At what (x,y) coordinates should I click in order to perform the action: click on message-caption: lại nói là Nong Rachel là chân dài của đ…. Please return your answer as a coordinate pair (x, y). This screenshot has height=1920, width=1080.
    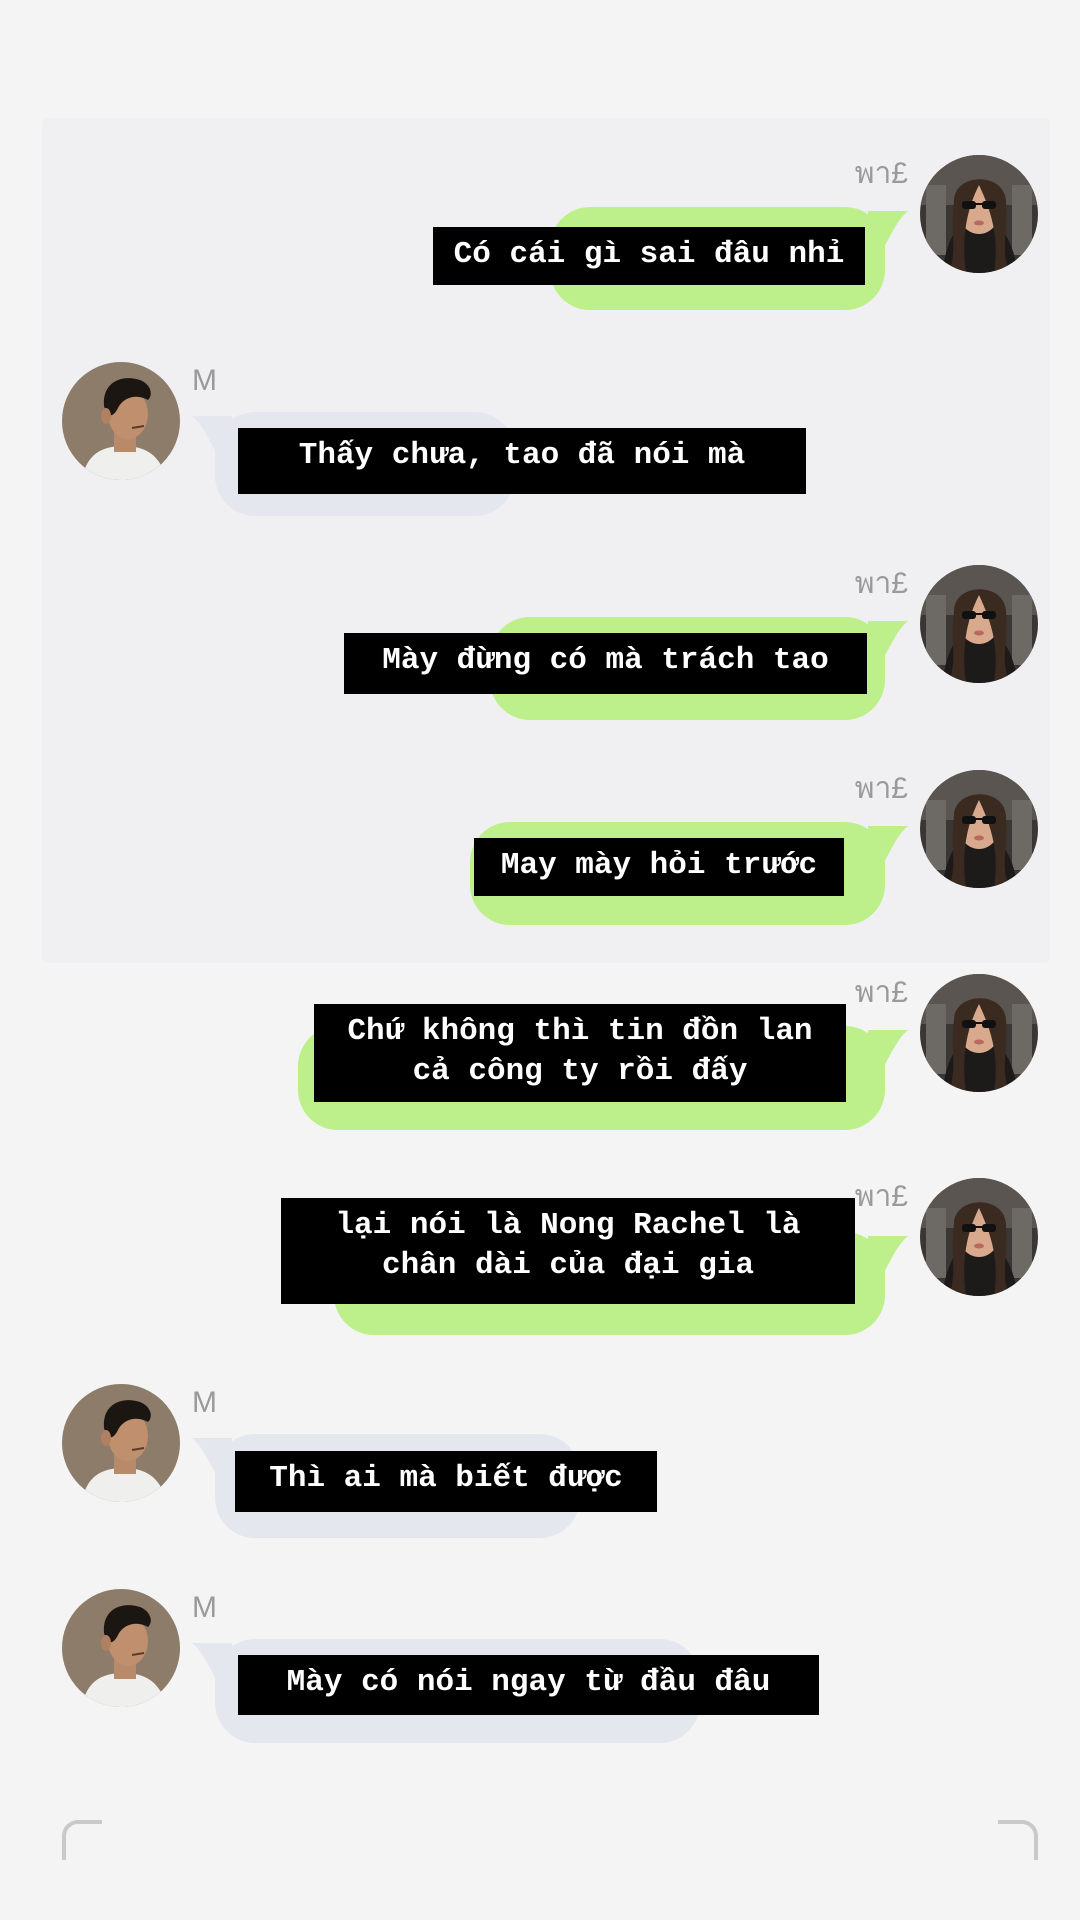
    Looking at the image, I should click on (568, 1251).